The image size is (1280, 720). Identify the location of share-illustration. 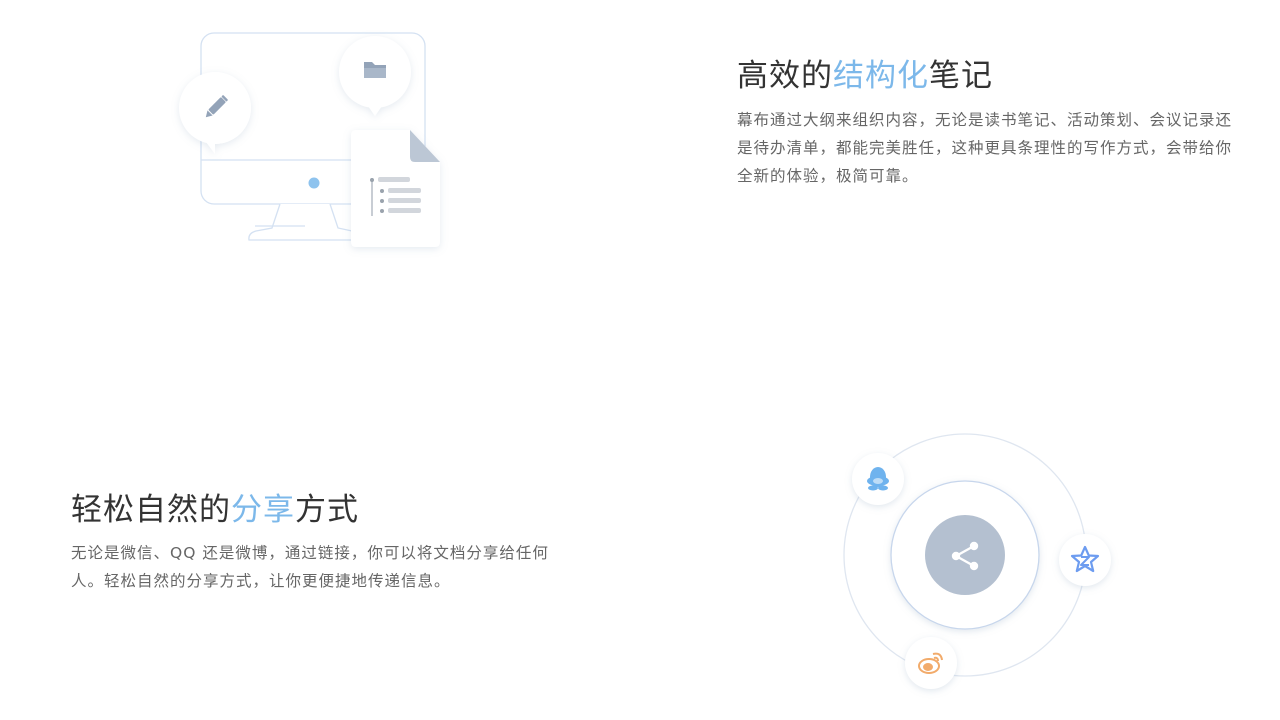
(977, 561).